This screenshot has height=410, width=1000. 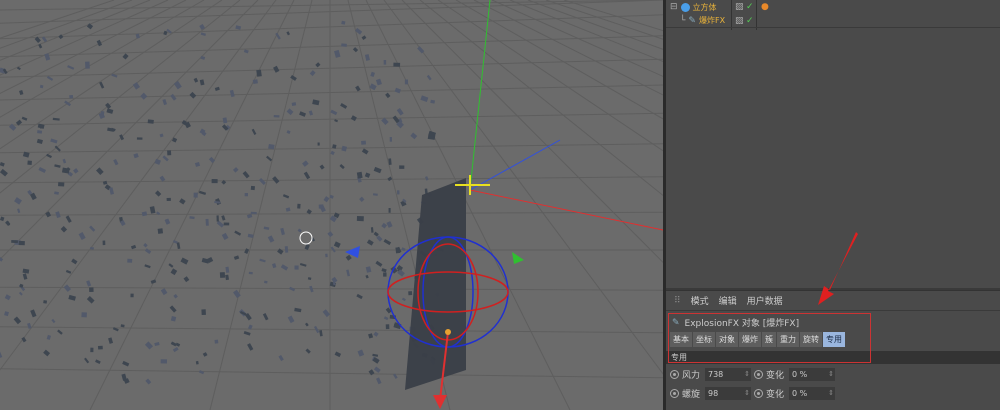 What do you see at coordinates (812, 393) in the screenshot?
I see `spiral-variation-input: 0 %` at bounding box center [812, 393].